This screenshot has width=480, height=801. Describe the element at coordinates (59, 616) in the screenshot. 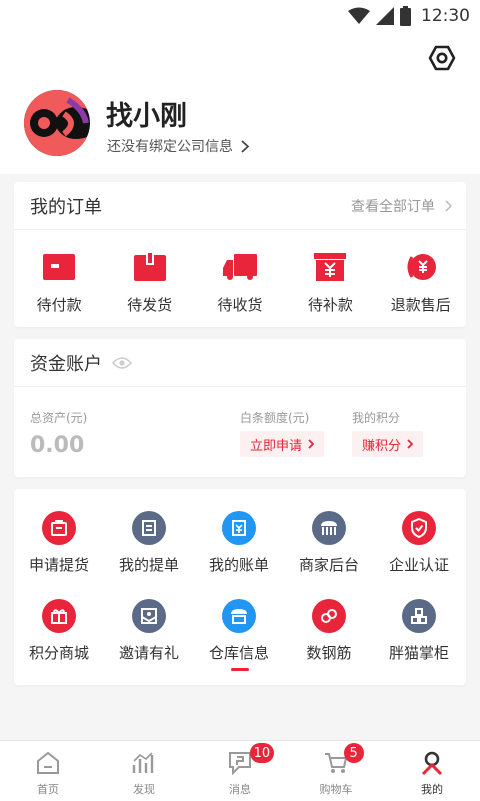

I see `gift-icon` at that location.